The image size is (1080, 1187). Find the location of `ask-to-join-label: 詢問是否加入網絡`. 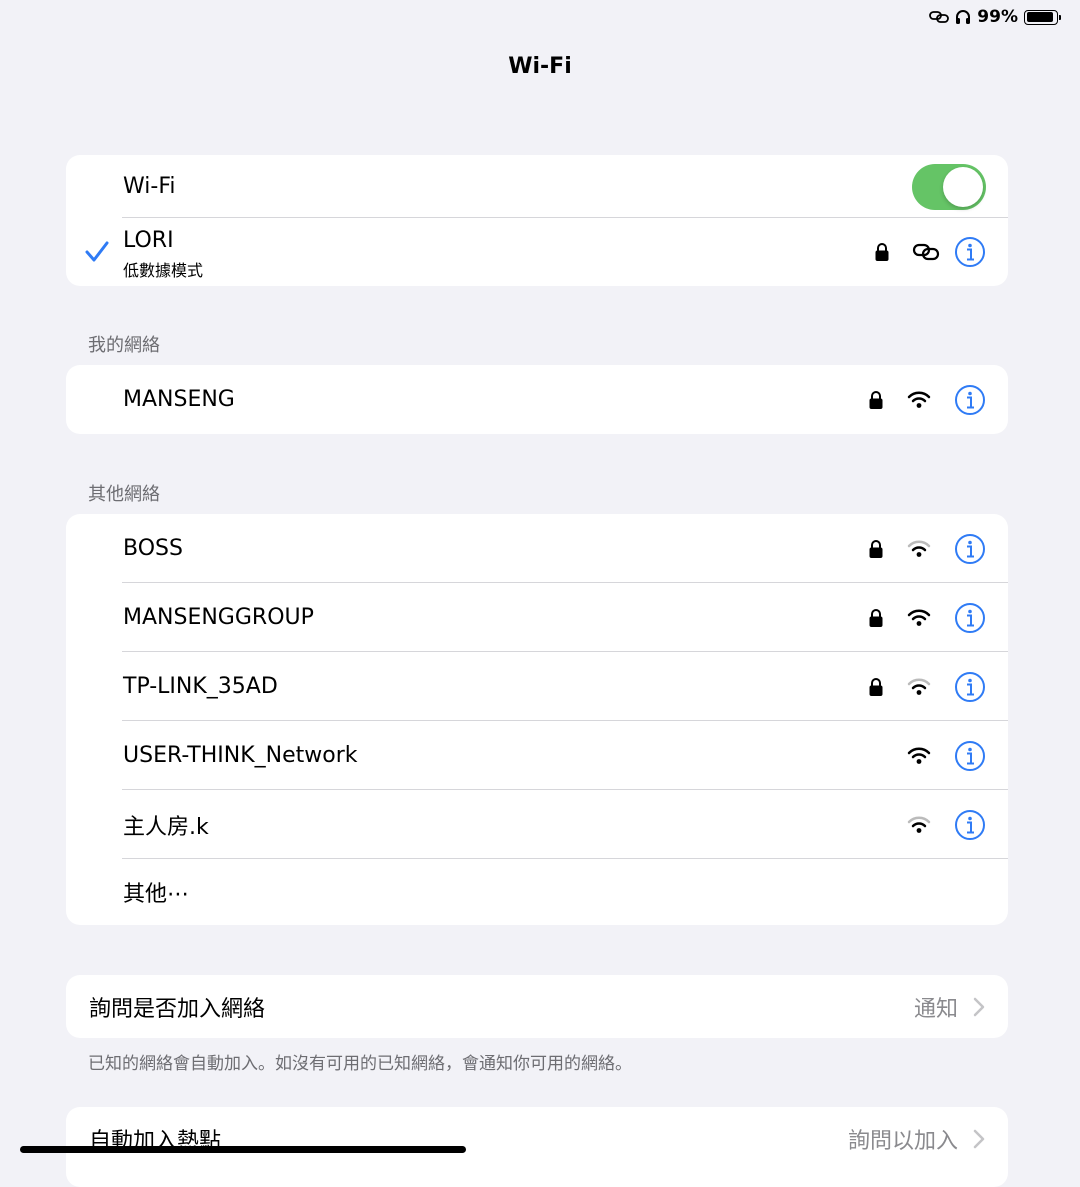

ask-to-join-label: 詢問是否加入網絡 is located at coordinates (177, 1009).